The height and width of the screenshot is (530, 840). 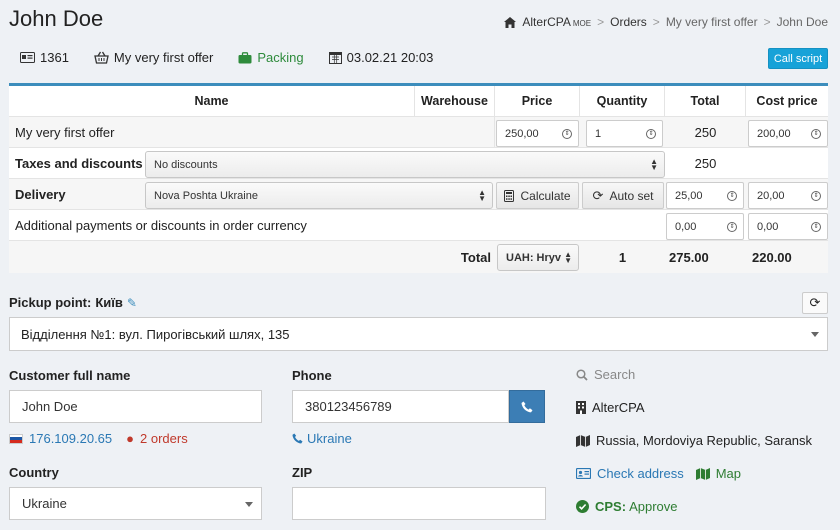 I want to click on location-info: Russia, Mordoviya Republic, Saransk, so click(x=694, y=440).